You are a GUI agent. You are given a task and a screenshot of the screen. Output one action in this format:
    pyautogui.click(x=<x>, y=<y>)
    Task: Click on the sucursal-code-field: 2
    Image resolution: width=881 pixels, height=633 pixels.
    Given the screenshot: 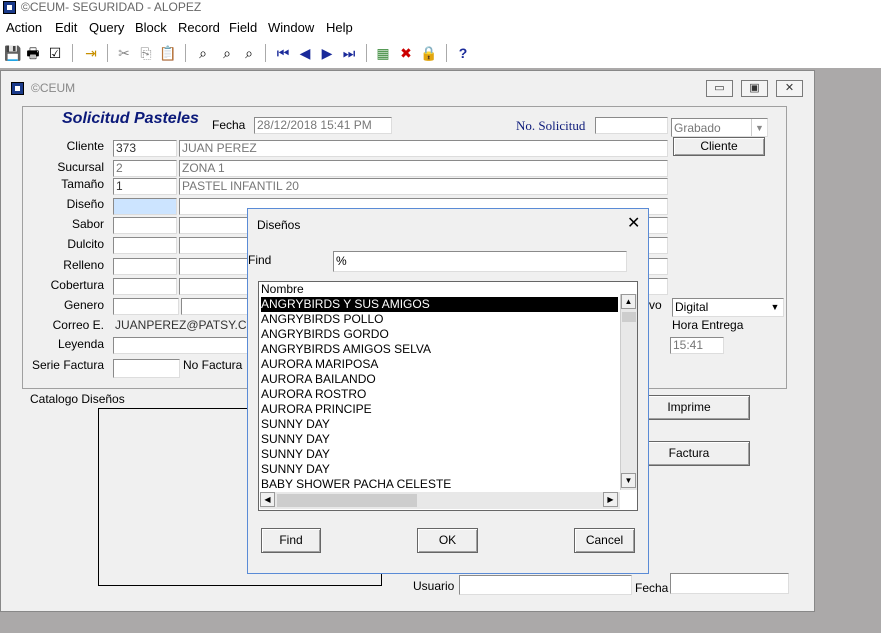 What is the action you would take?
    pyautogui.click(x=145, y=168)
    